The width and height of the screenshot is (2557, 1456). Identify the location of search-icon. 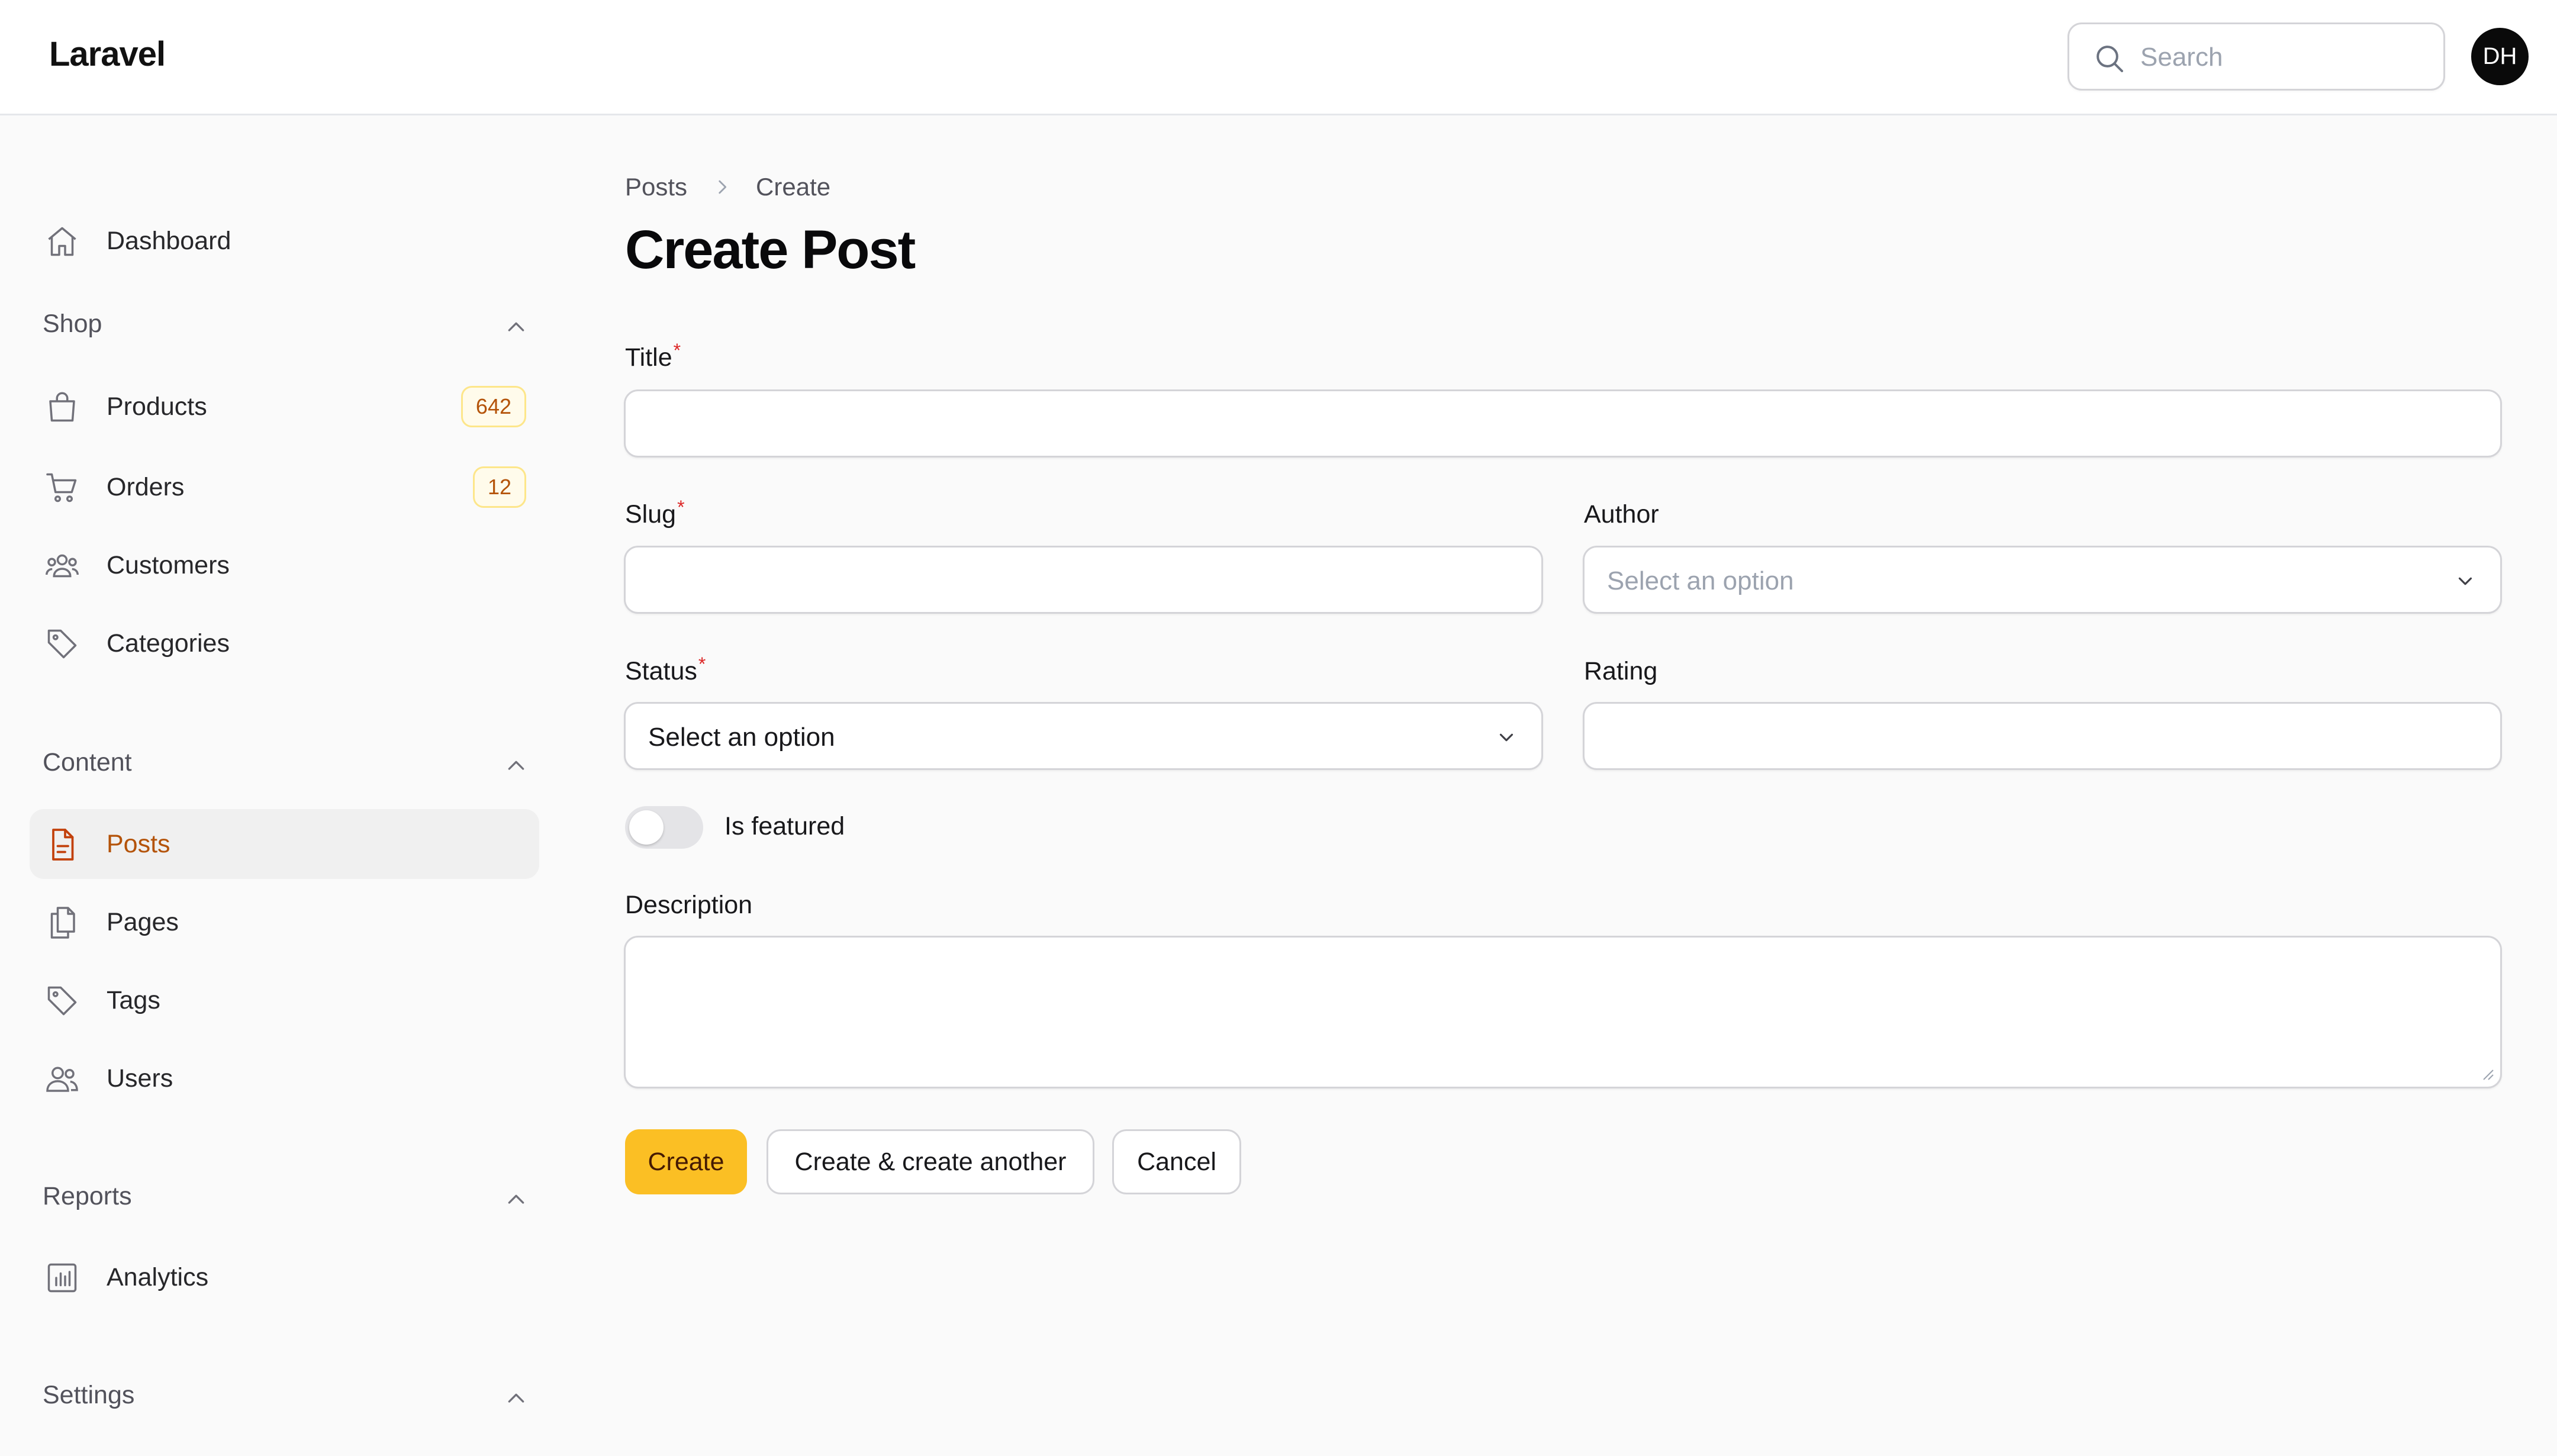
(2110, 59).